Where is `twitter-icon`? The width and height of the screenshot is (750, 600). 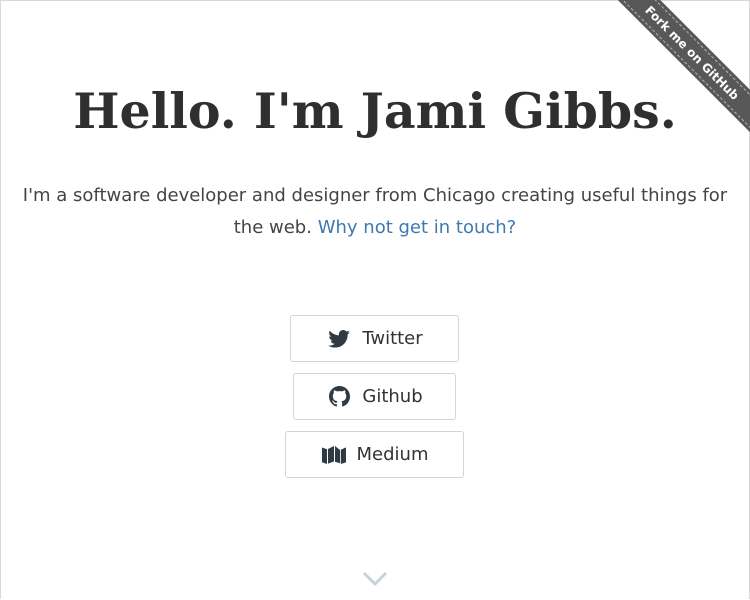
twitter-icon is located at coordinates (339, 339).